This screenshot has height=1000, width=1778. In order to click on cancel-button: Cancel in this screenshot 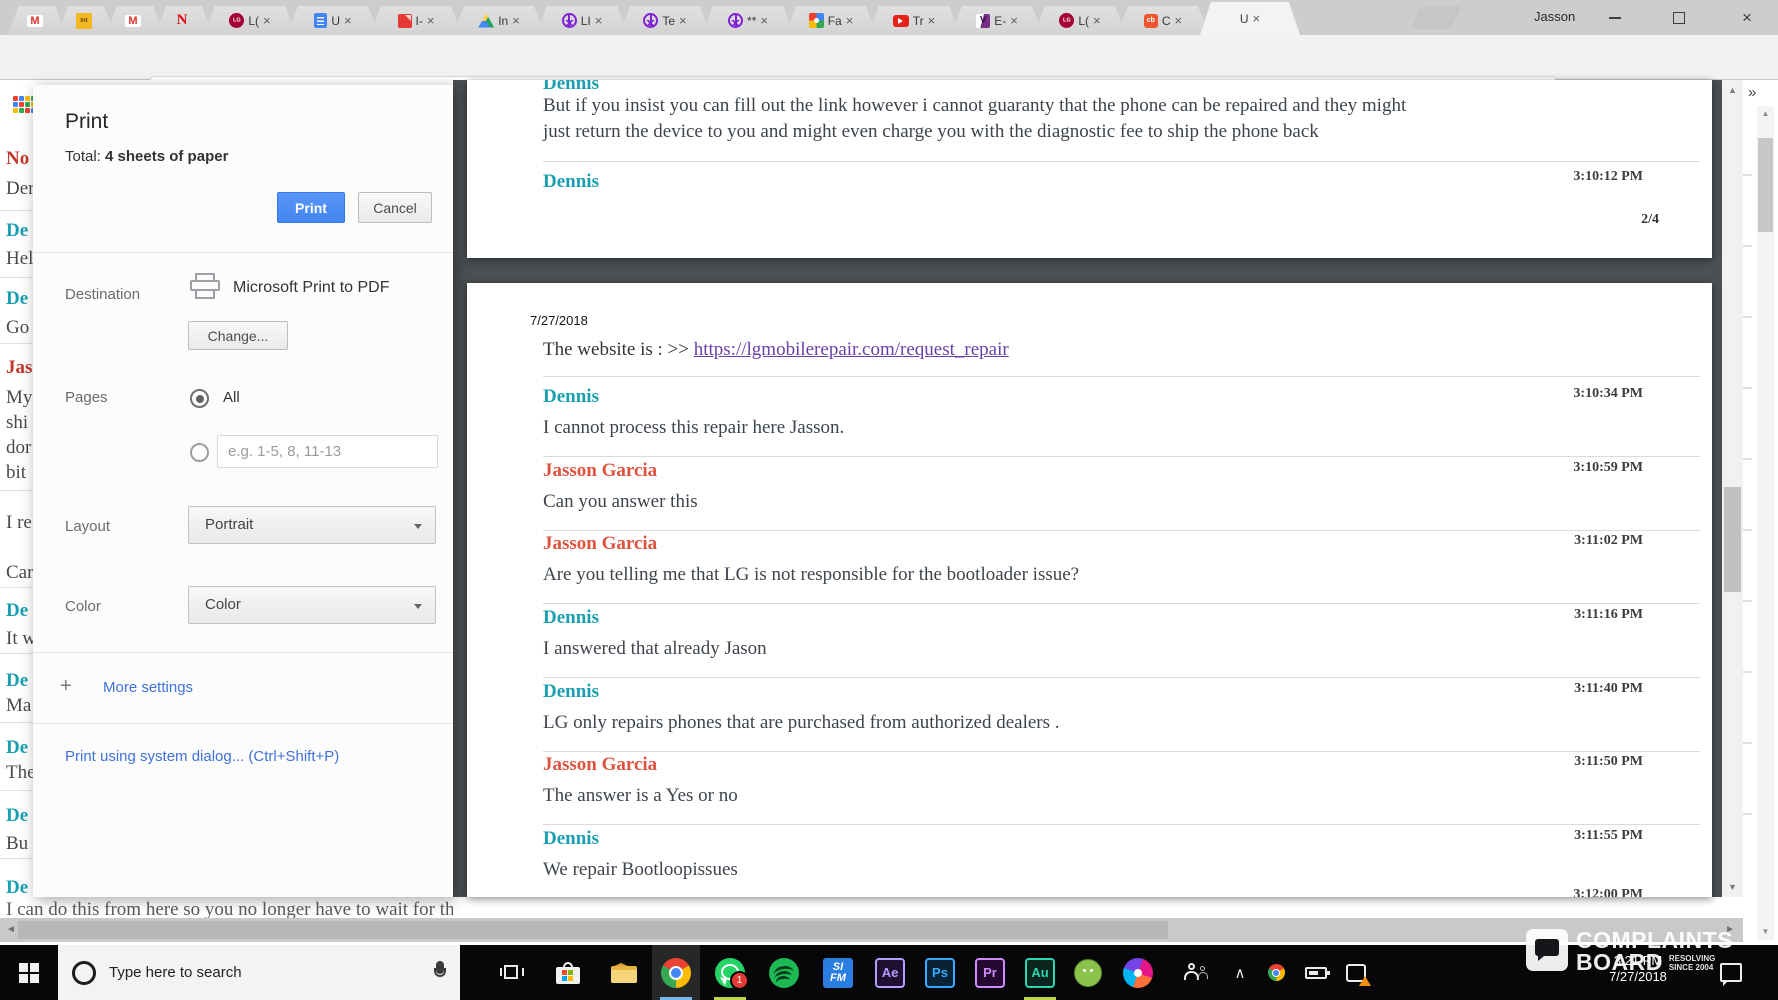, I will do `click(395, 207)`.